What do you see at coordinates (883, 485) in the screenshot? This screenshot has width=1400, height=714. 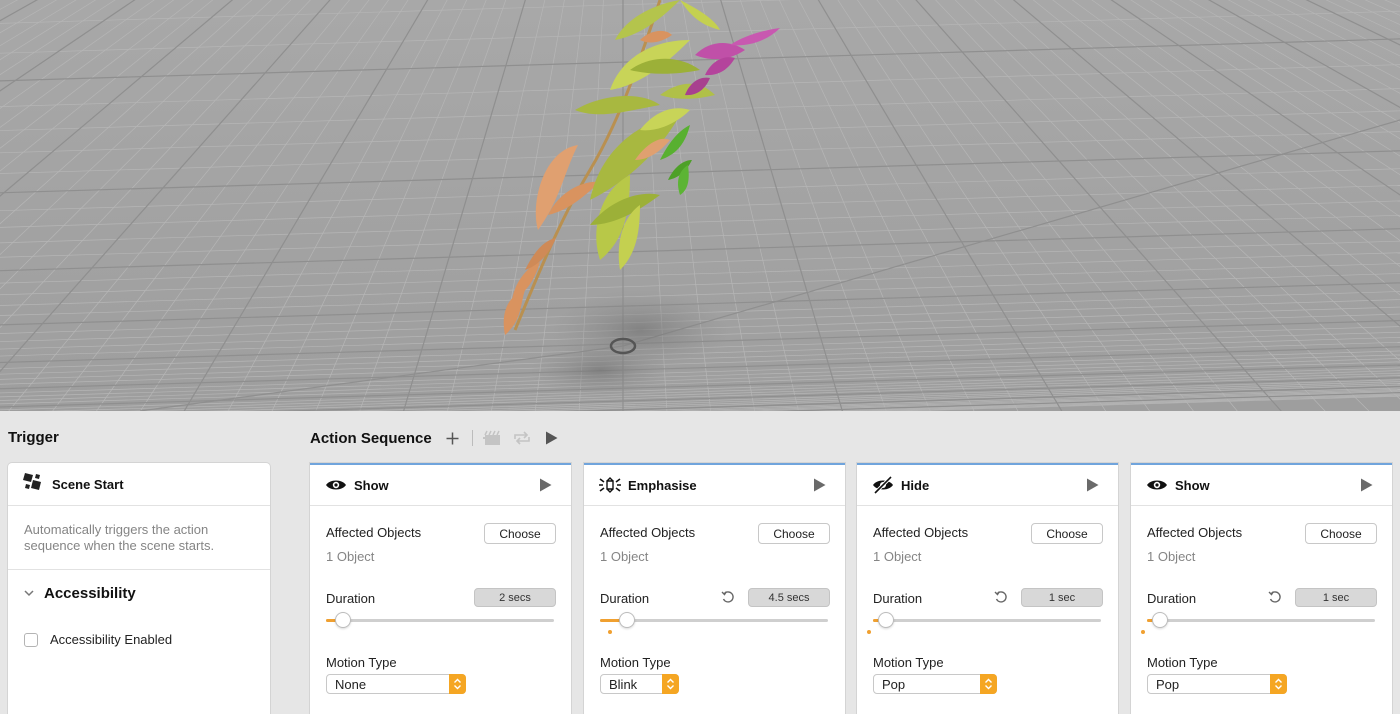 I see `eye-slash-icon` at bounding box center [883, 485].